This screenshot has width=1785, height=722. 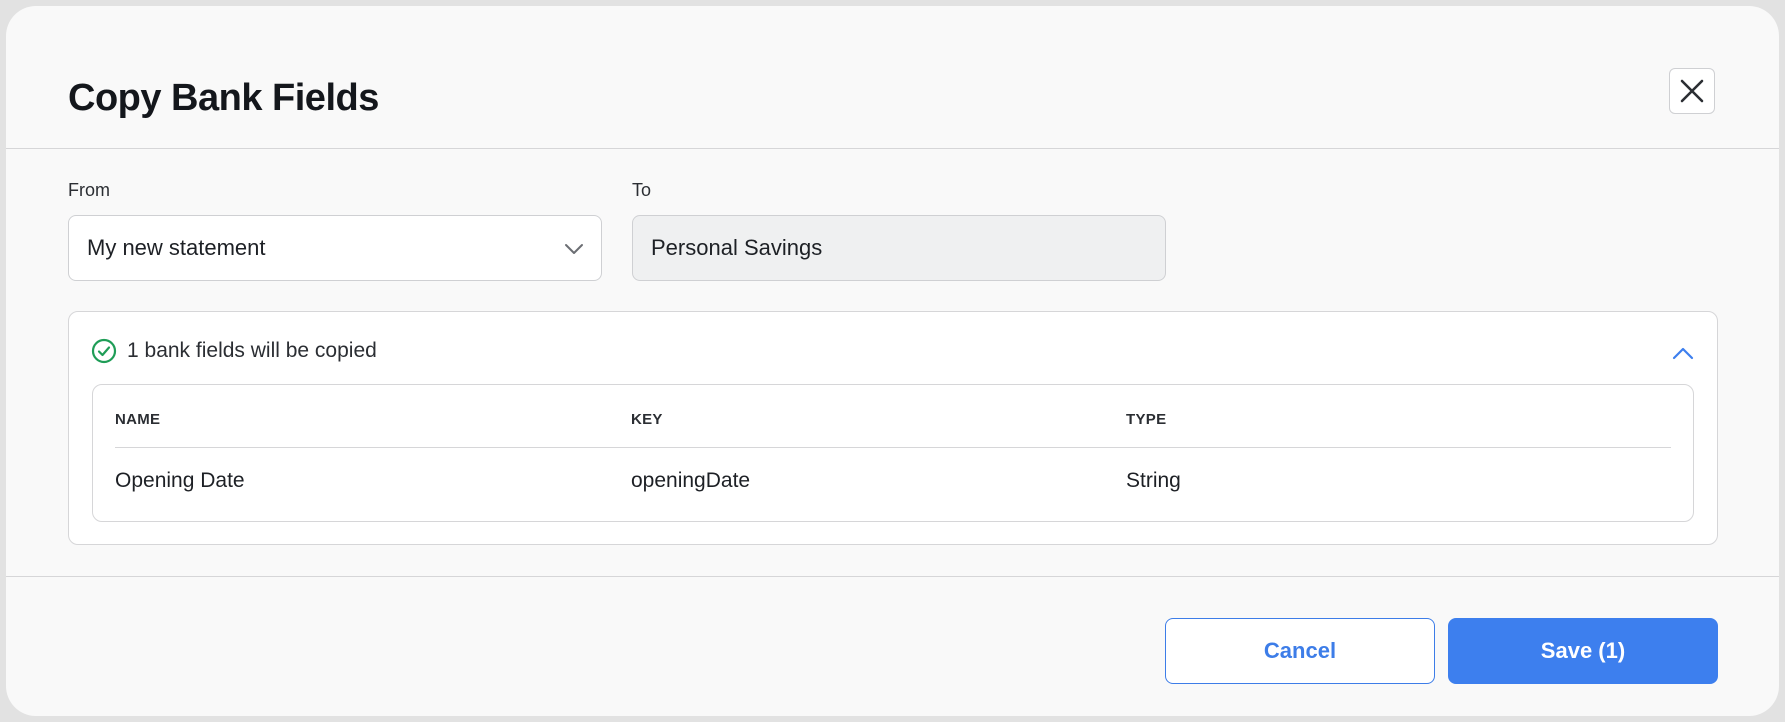 What do you see at coordinates (1153, 480) in the screenshot?
I see `cell-type: String` at bounding box center [1153, 480].